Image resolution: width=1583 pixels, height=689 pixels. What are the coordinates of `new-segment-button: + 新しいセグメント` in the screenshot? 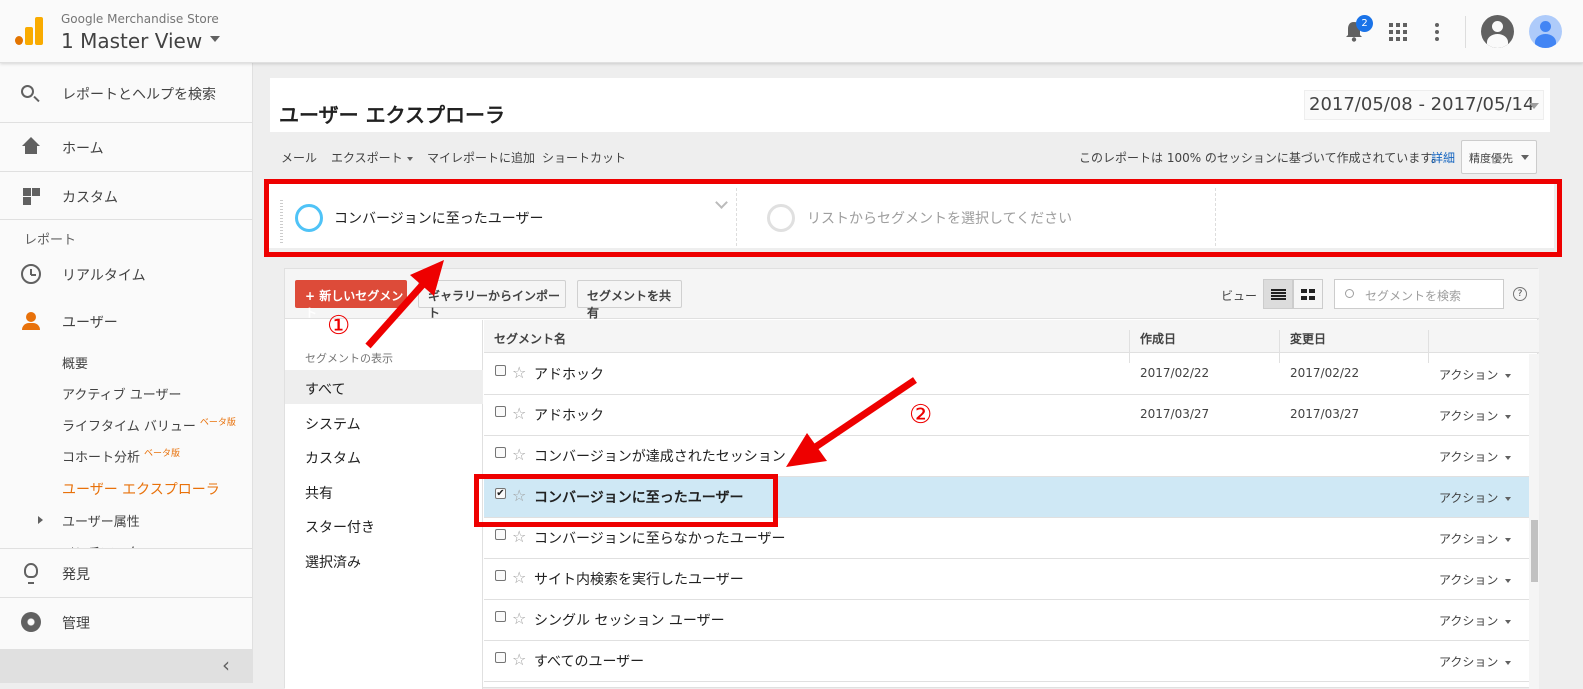 It's located at (351, 300).